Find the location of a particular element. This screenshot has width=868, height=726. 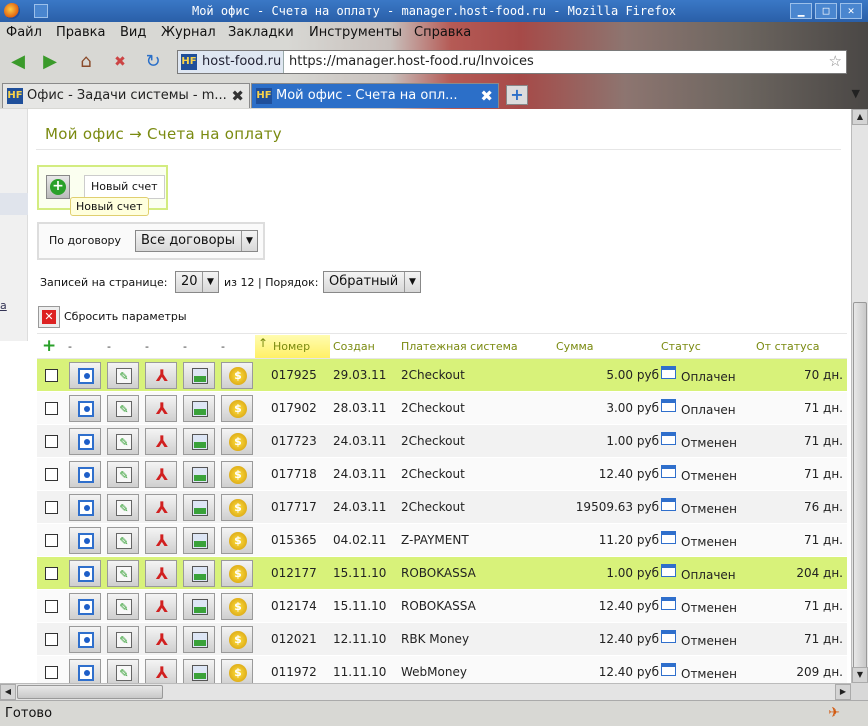

scroll-up-icon: ▲ is located at coordinates (860, 117).